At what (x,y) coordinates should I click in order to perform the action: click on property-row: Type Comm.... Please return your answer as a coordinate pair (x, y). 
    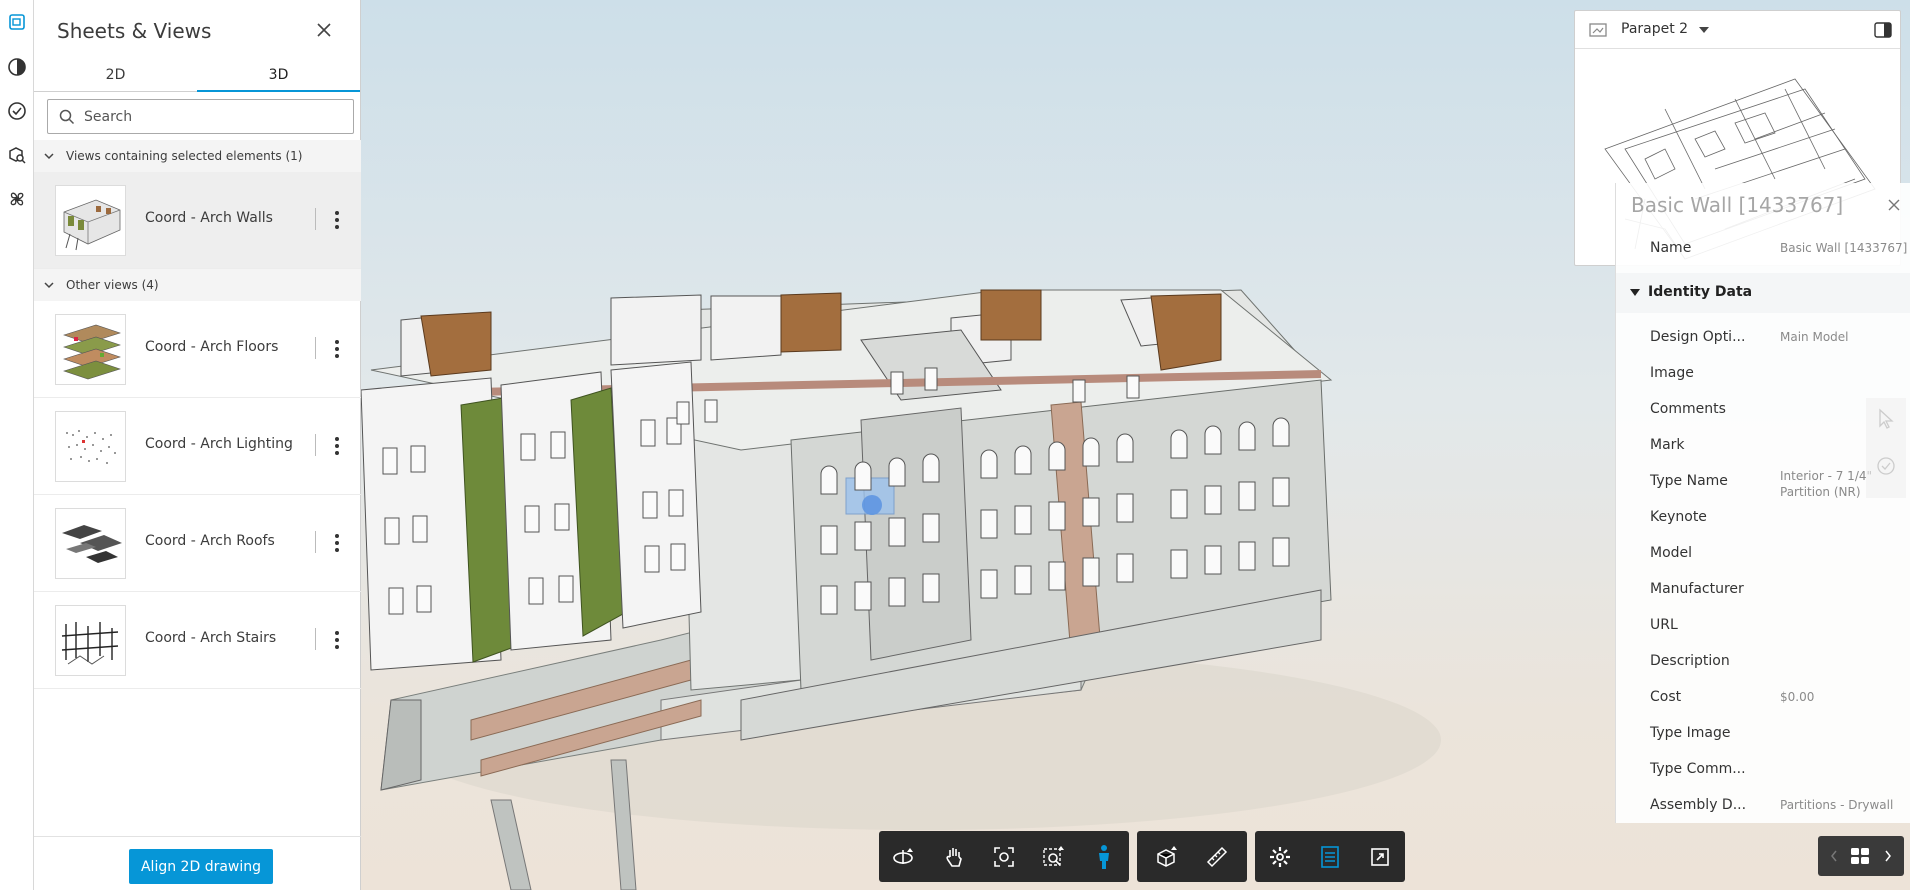
    Looking at the image, I should click on (1763, 770).